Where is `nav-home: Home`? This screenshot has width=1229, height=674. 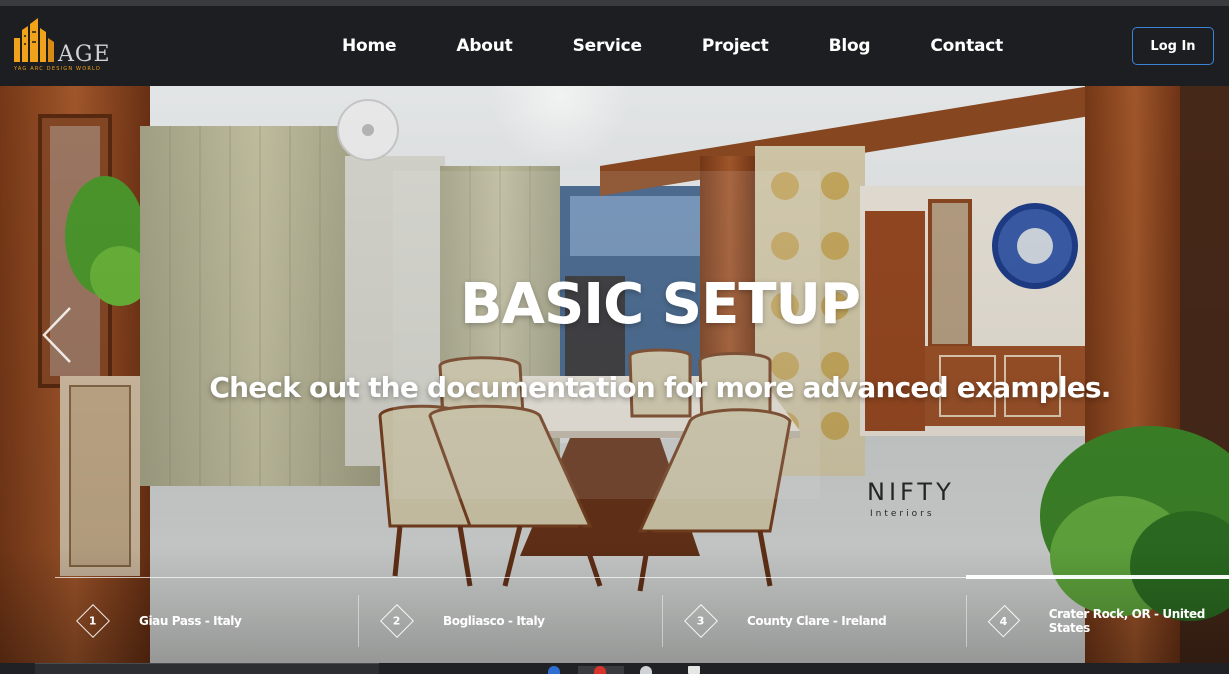
nav-home: Home is located at coordinates (359, 46).